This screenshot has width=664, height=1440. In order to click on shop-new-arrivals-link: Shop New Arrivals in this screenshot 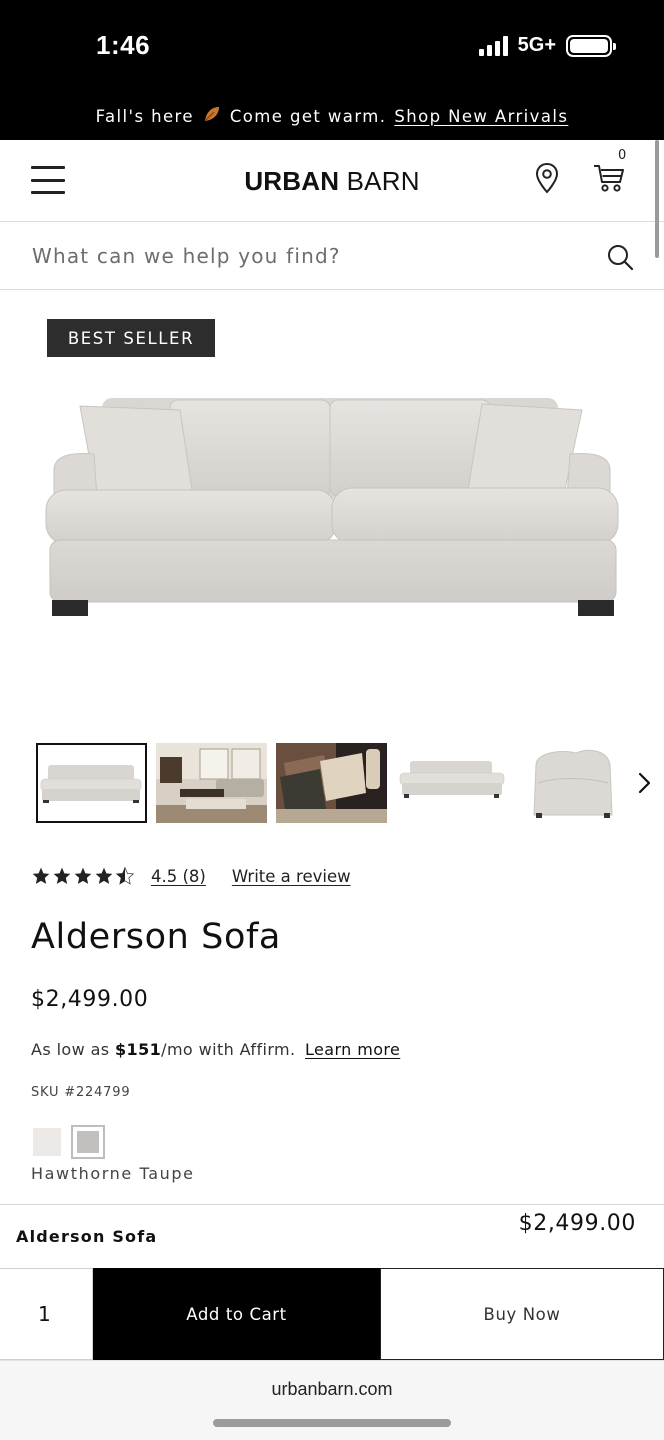, I will do `click(481, 116)`.